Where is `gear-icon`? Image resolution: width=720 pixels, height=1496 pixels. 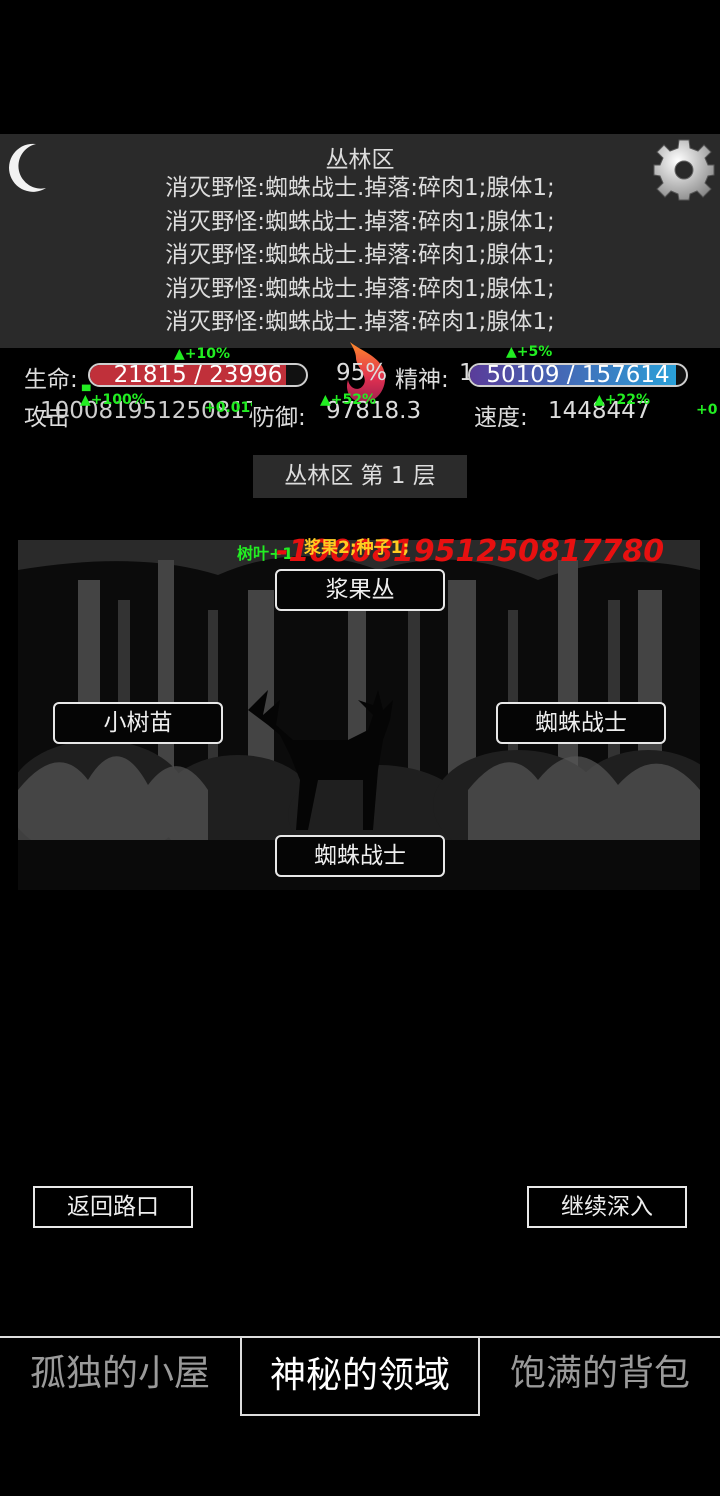
gear-icon is located at coordinates (684, 170).